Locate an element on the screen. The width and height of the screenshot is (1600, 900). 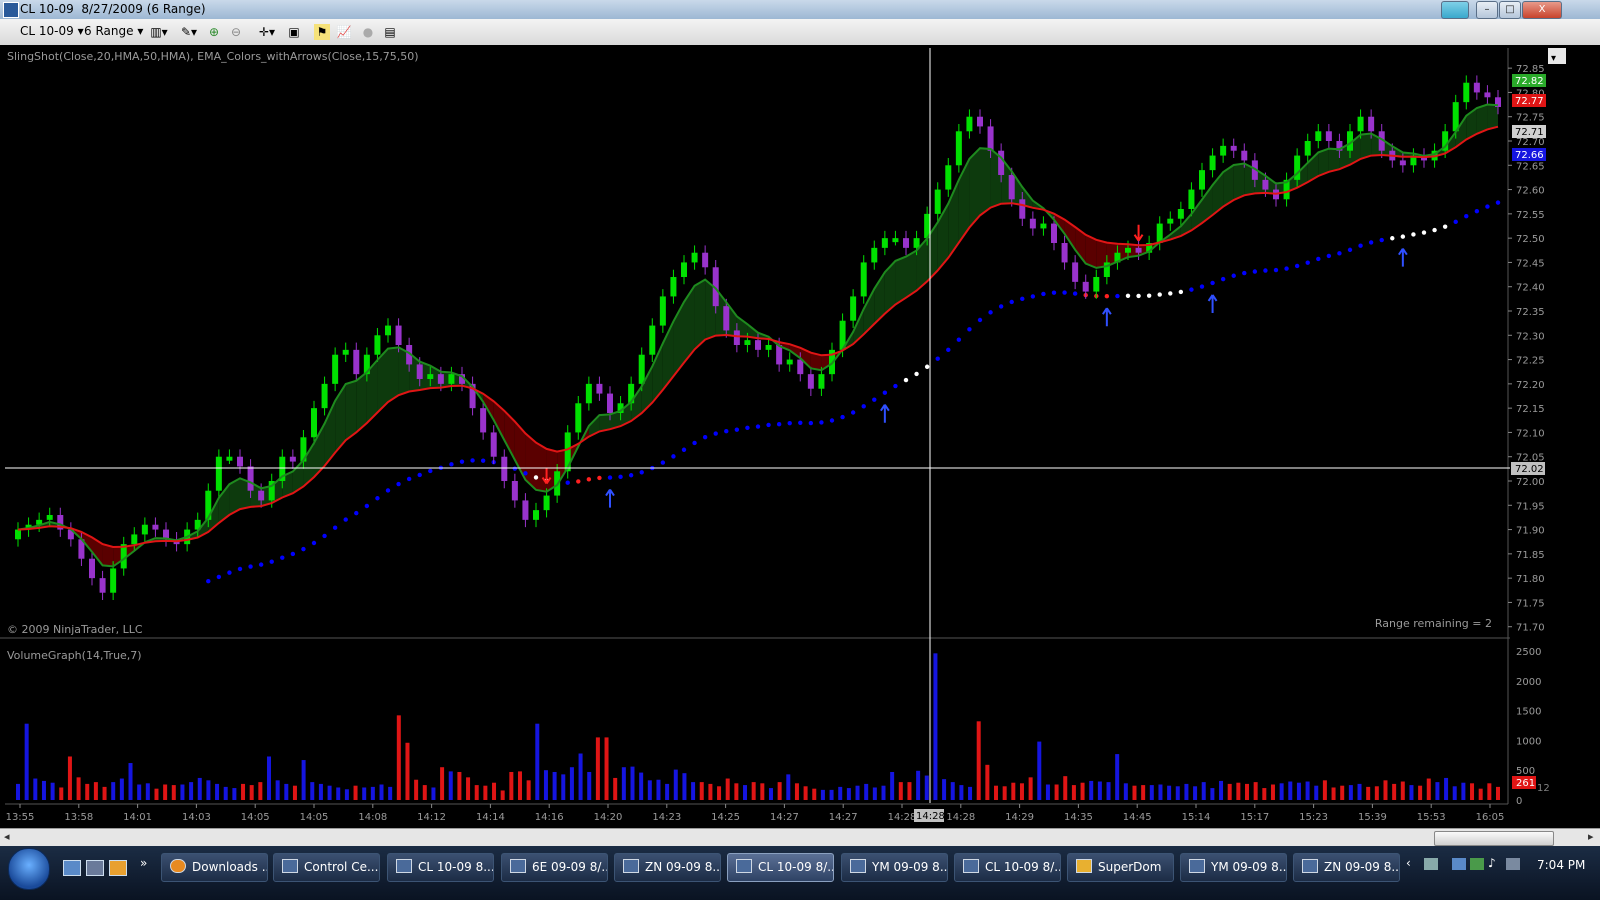
time-tick-label: 15:39 is located at coordinates (1372, 817).